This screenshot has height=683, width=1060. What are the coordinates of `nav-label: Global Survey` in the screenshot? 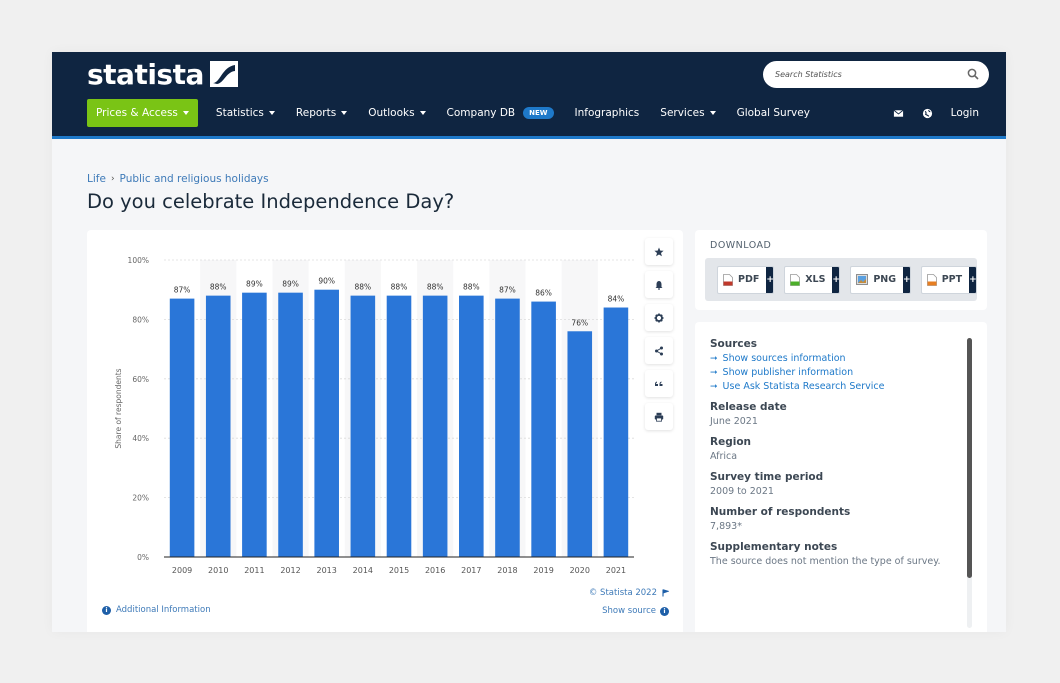 It's located at (773, 113).